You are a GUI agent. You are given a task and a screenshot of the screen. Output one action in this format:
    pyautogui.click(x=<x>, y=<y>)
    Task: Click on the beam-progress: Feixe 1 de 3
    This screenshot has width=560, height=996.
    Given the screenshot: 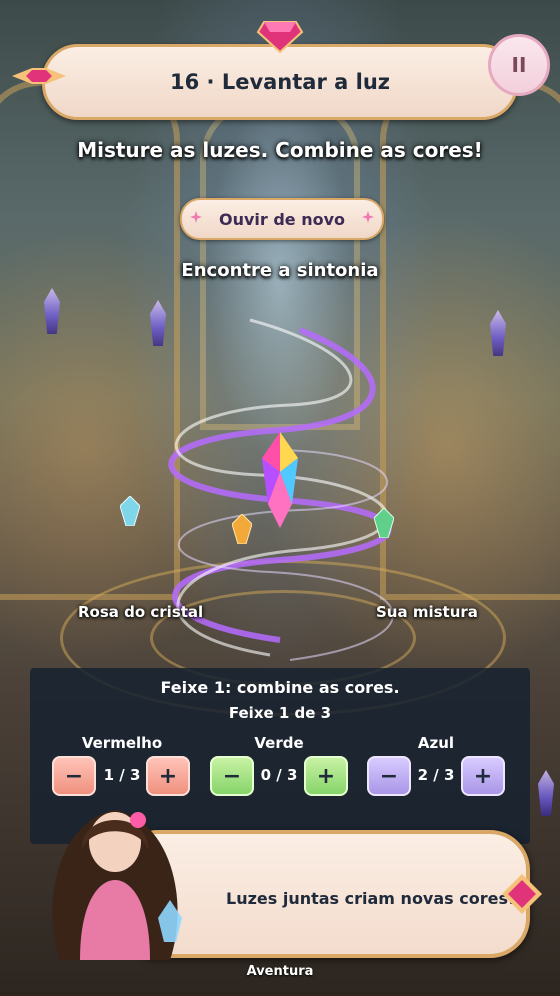 What is the action you would take?
    pyautogui.click(x=280, y=713)
    